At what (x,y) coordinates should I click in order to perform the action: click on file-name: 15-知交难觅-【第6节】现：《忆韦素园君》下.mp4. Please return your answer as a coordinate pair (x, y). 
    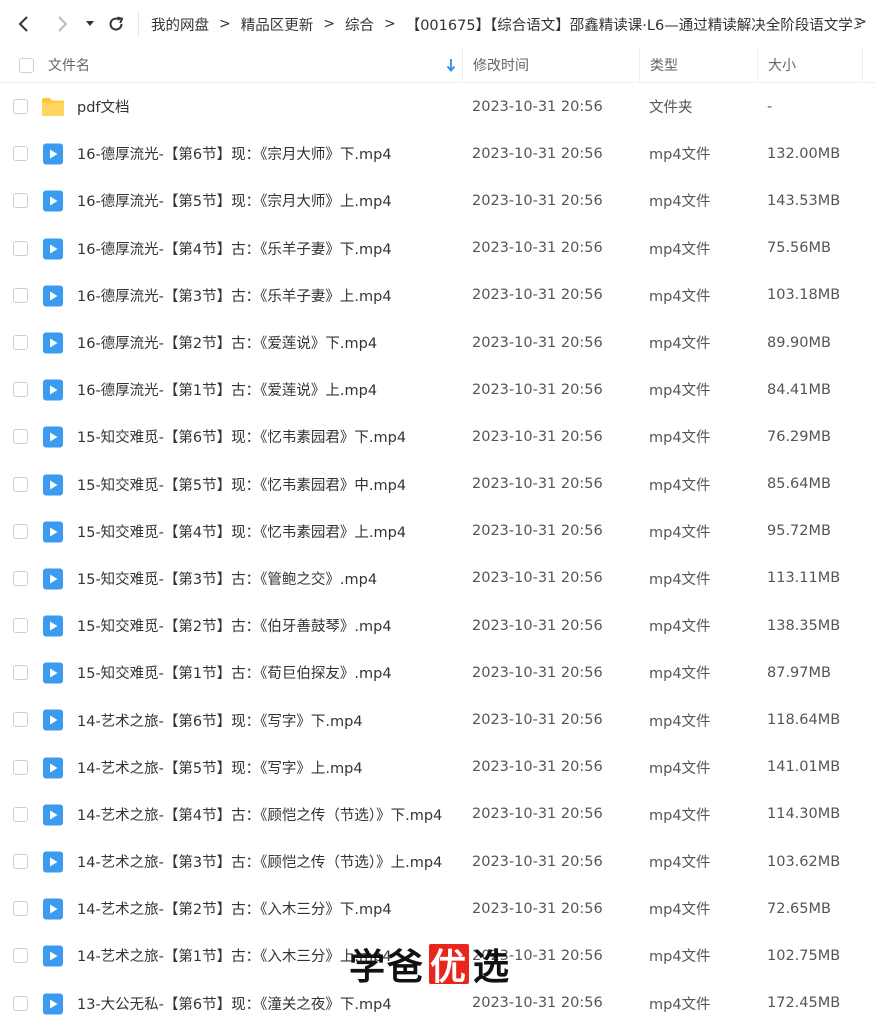
    Looking at the image, I should click on (241, 436).